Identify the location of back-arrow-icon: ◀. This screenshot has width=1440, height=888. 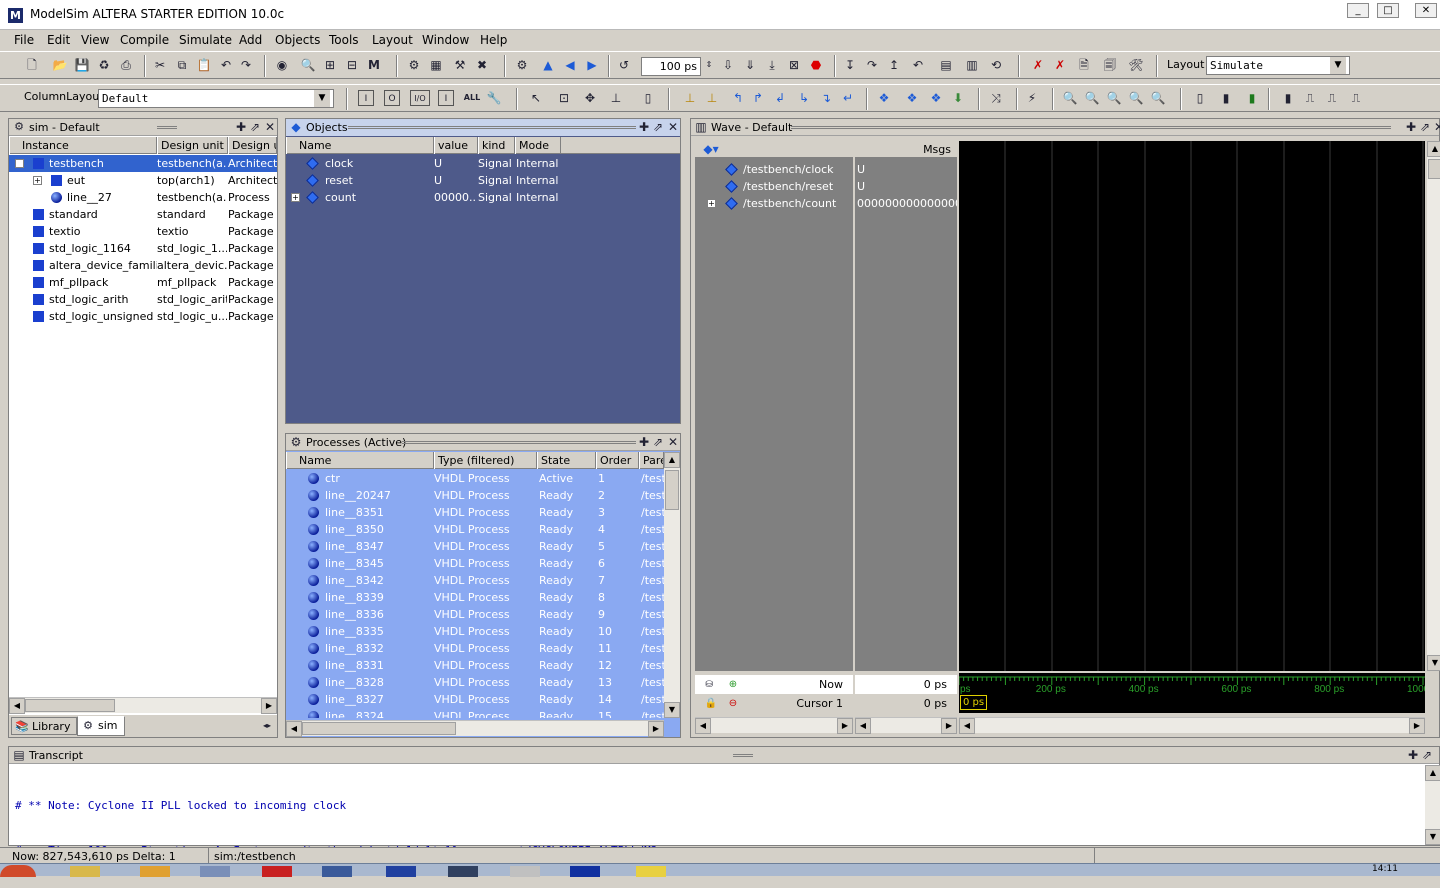
(570, 65).